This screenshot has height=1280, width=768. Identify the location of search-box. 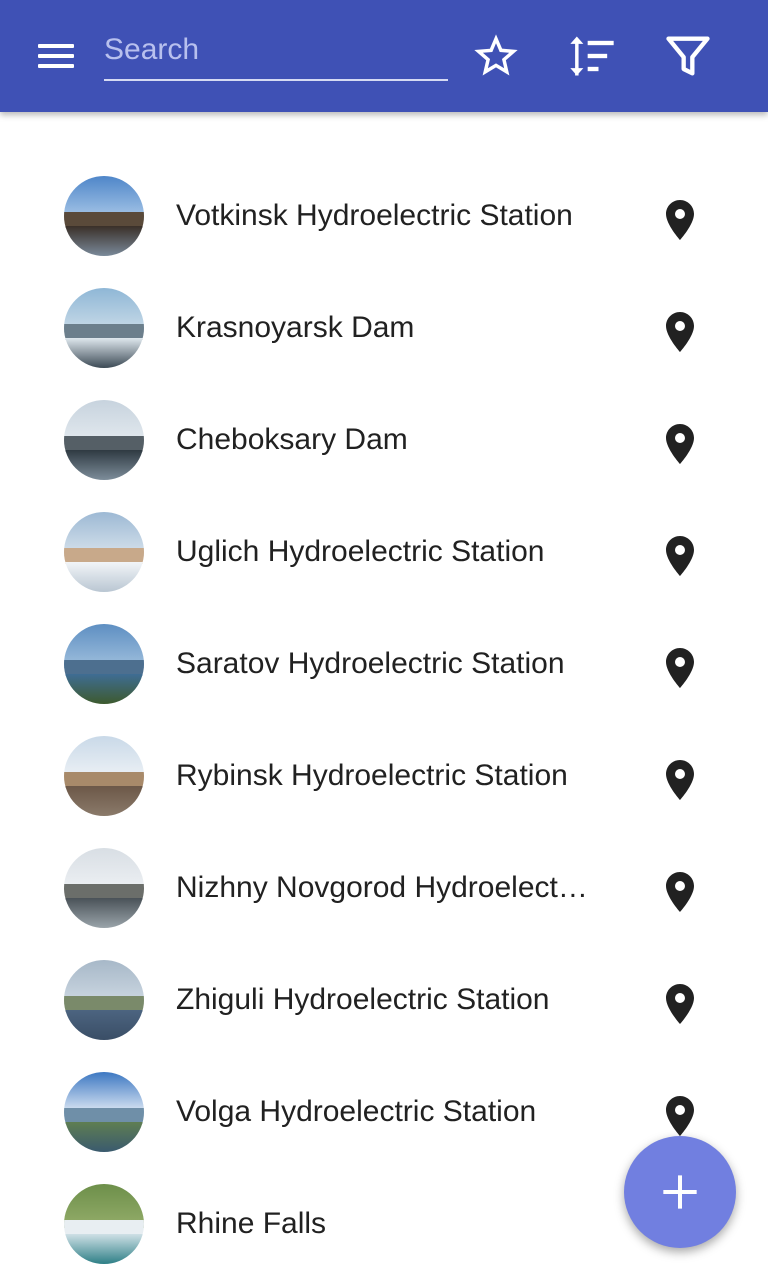
(276, 52).